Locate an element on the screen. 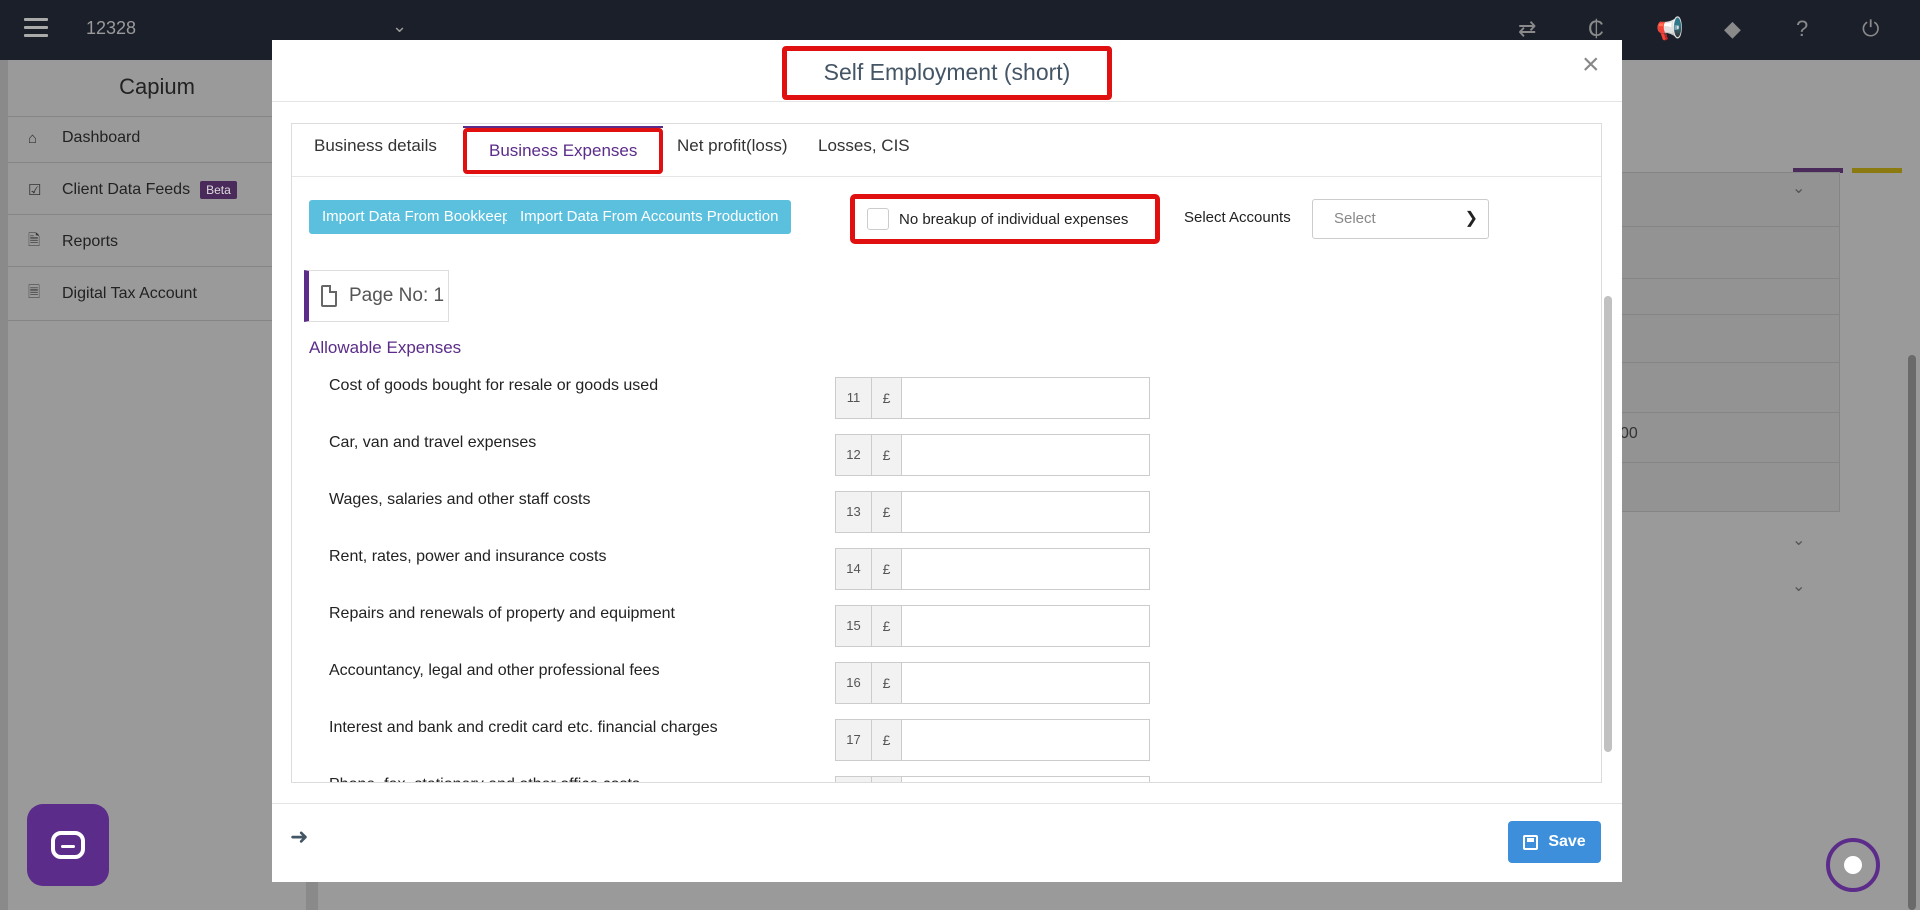  document-icon: 🗎 is located at coordinates (34, 240).